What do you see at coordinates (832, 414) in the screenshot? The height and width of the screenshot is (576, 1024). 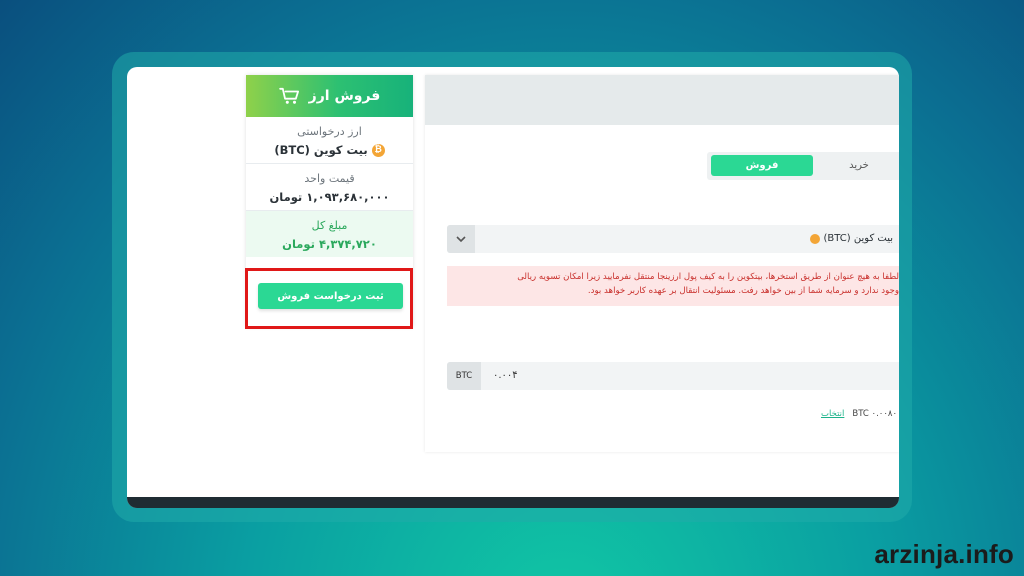 I see `choose-link: انتخاب` at bounding box center [832, 414].